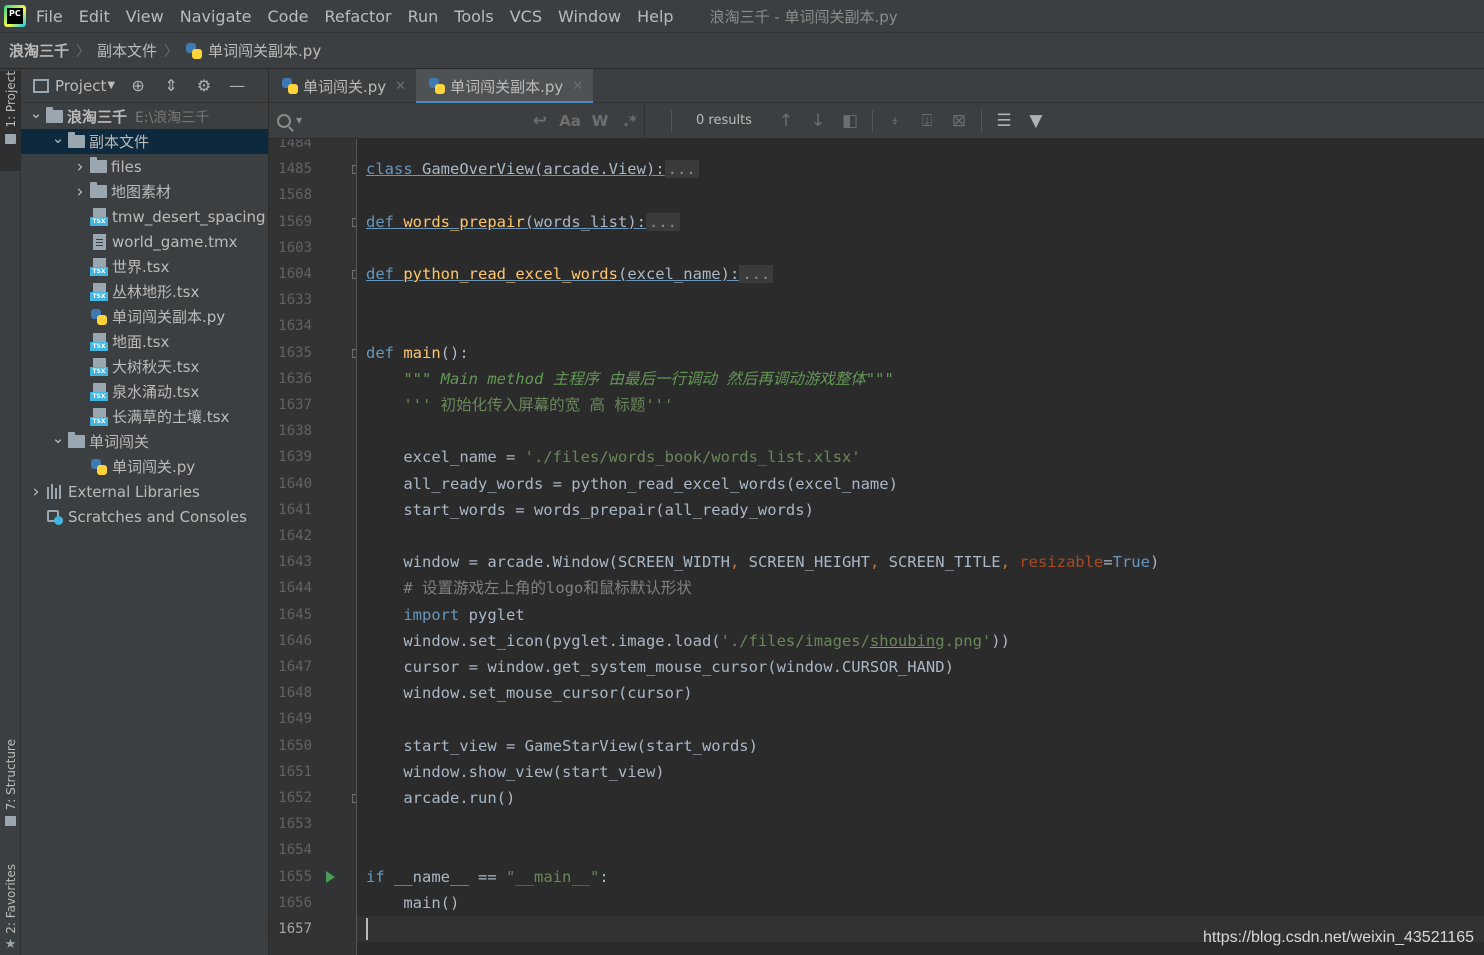  I want to click on structure-tool-window-tab: 7: Structure, so click(10, 783).